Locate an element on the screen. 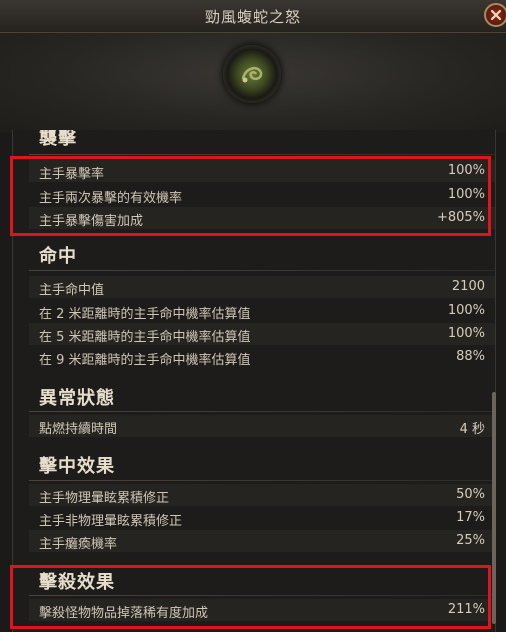 Image resolution: width=506 pixels, height=632 pixels. stat-value: 17% is located at coordinates (470, 517).